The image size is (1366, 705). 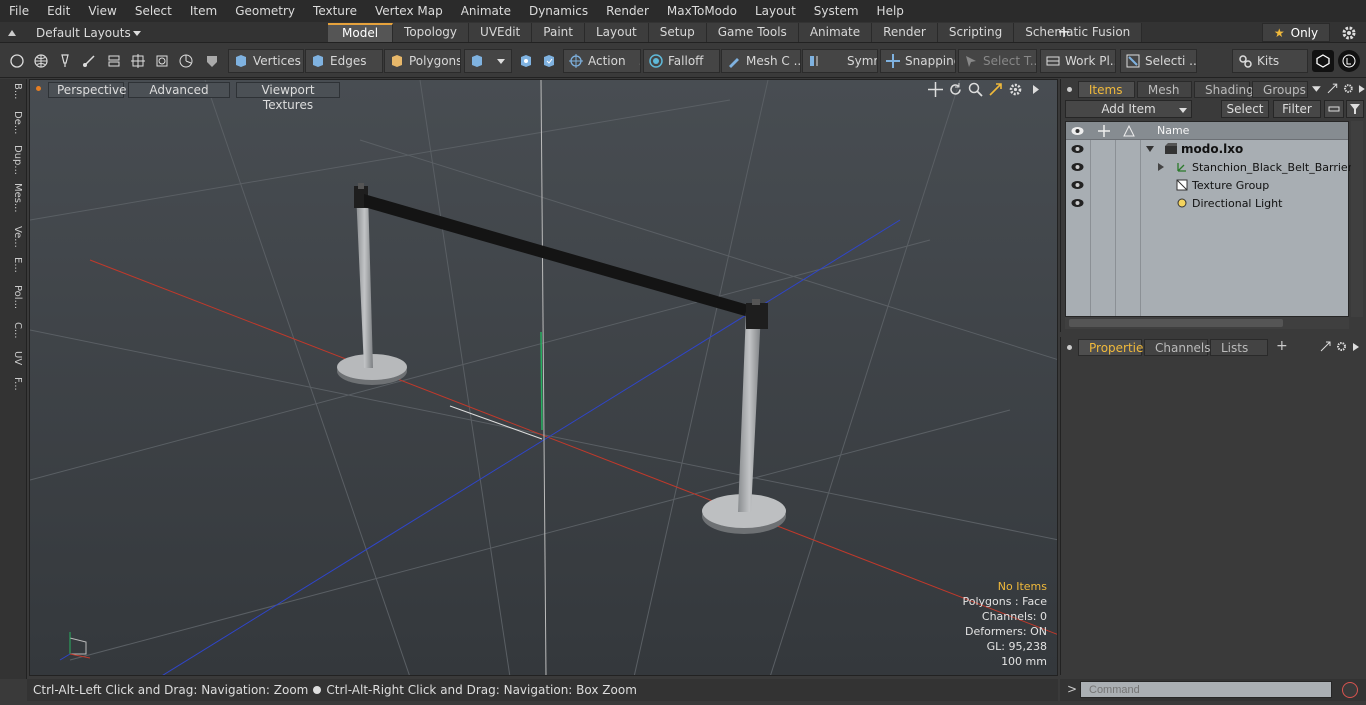 What do you see at coordinates (335, 11) in the screenshot?
I see `menu-texture: Texture` at bounding box center [335, 11].